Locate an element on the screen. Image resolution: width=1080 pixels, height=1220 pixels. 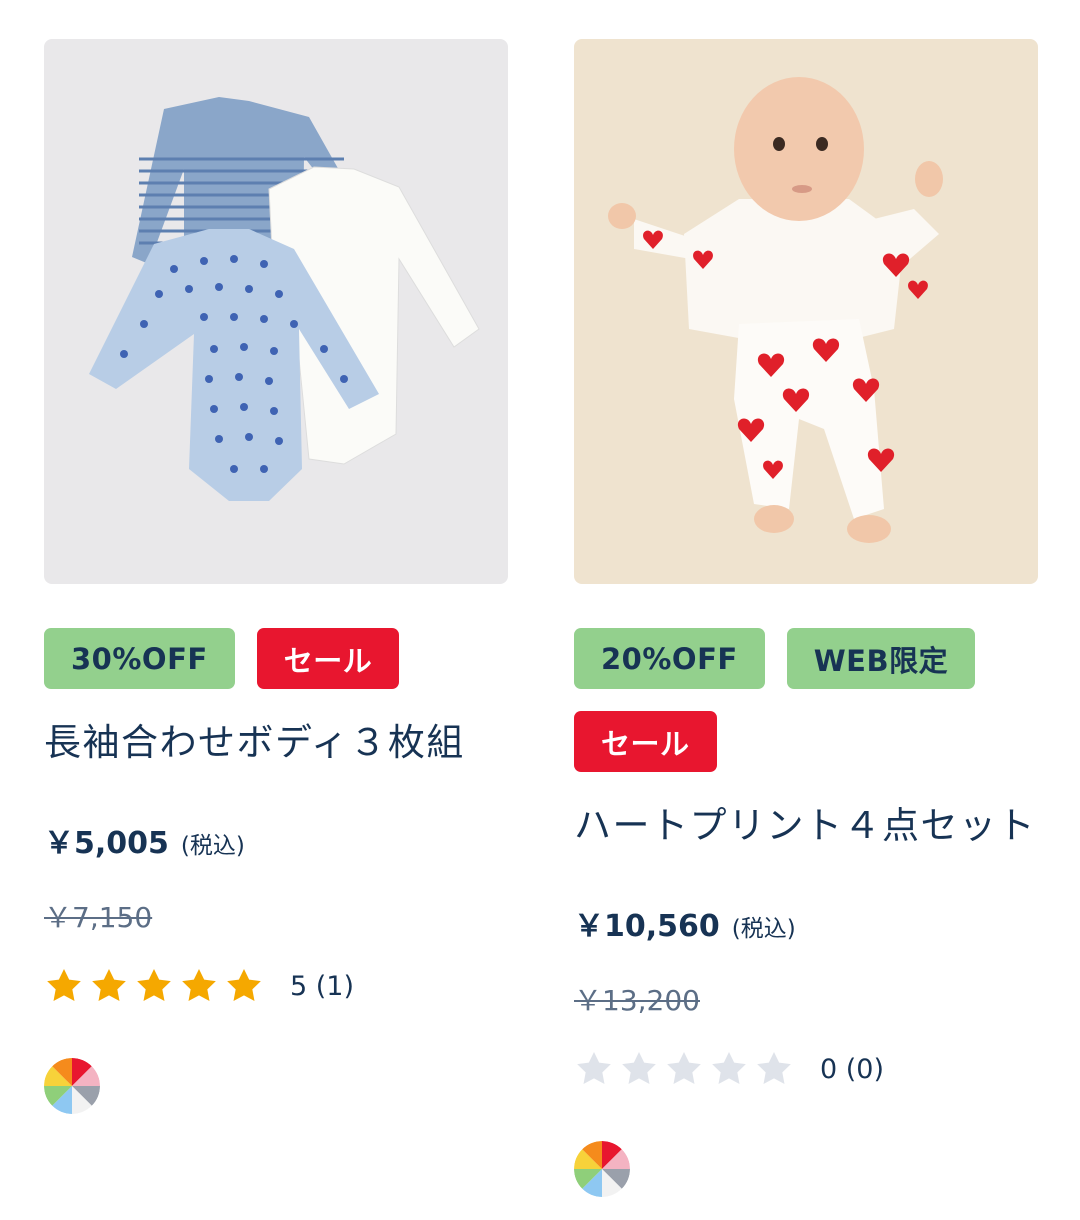
rating-count: 5 (1) is located at coordinates (322, 986).